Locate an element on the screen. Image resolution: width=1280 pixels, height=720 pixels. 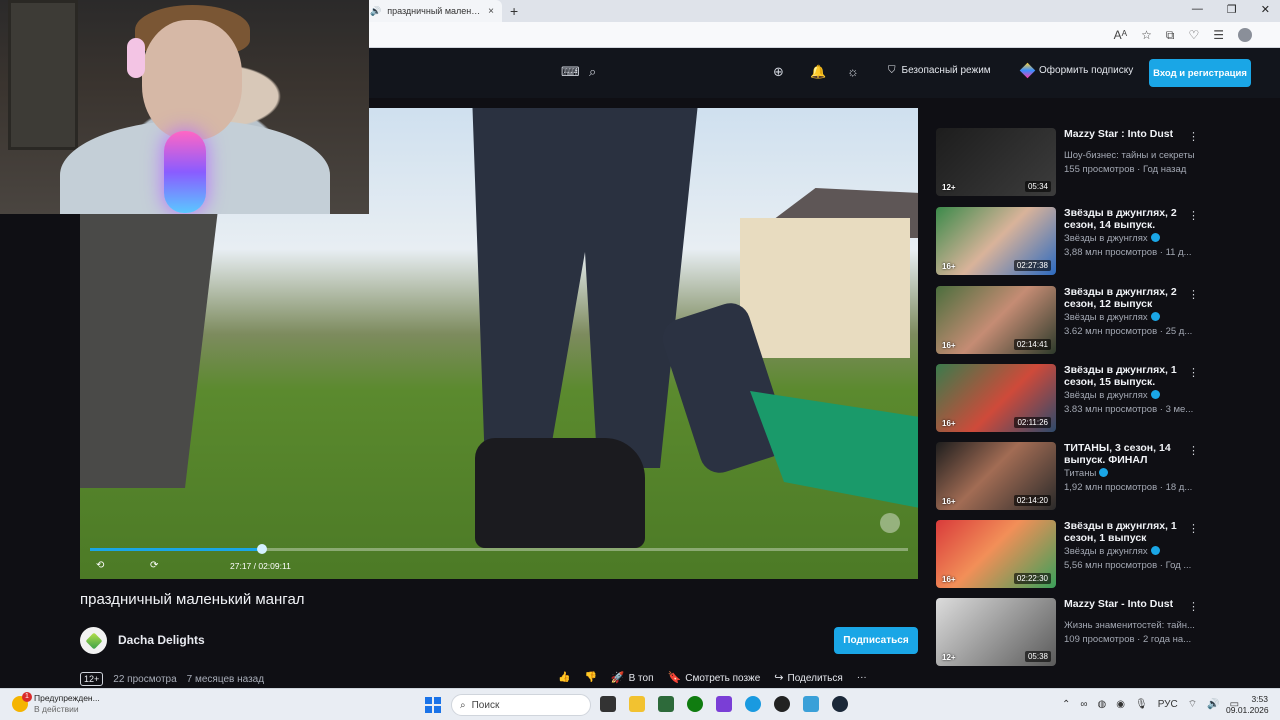
rewind-10-icon: ⟲ is located at coordinates (100, 565).